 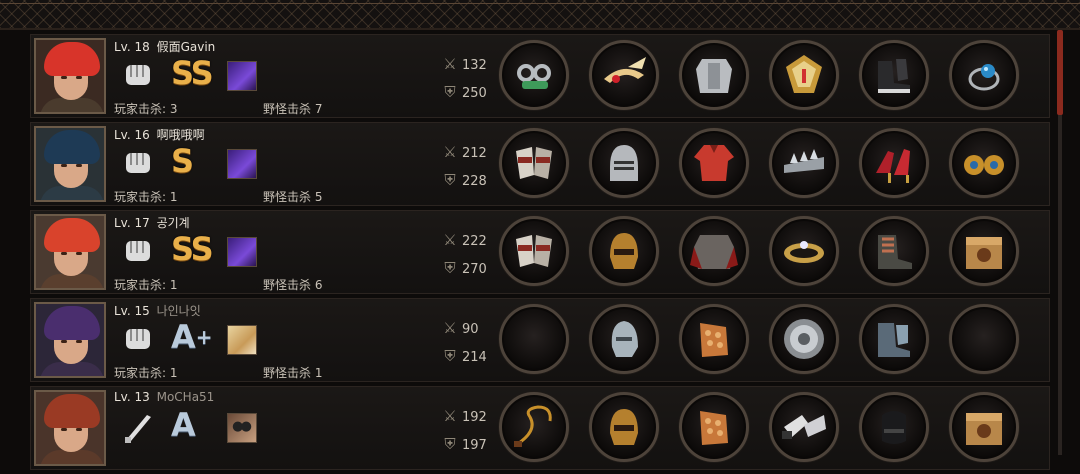 What do you see at coordinates (540, 15) in the screenshot?
I see `top-border` at bounding box center [540, 15].